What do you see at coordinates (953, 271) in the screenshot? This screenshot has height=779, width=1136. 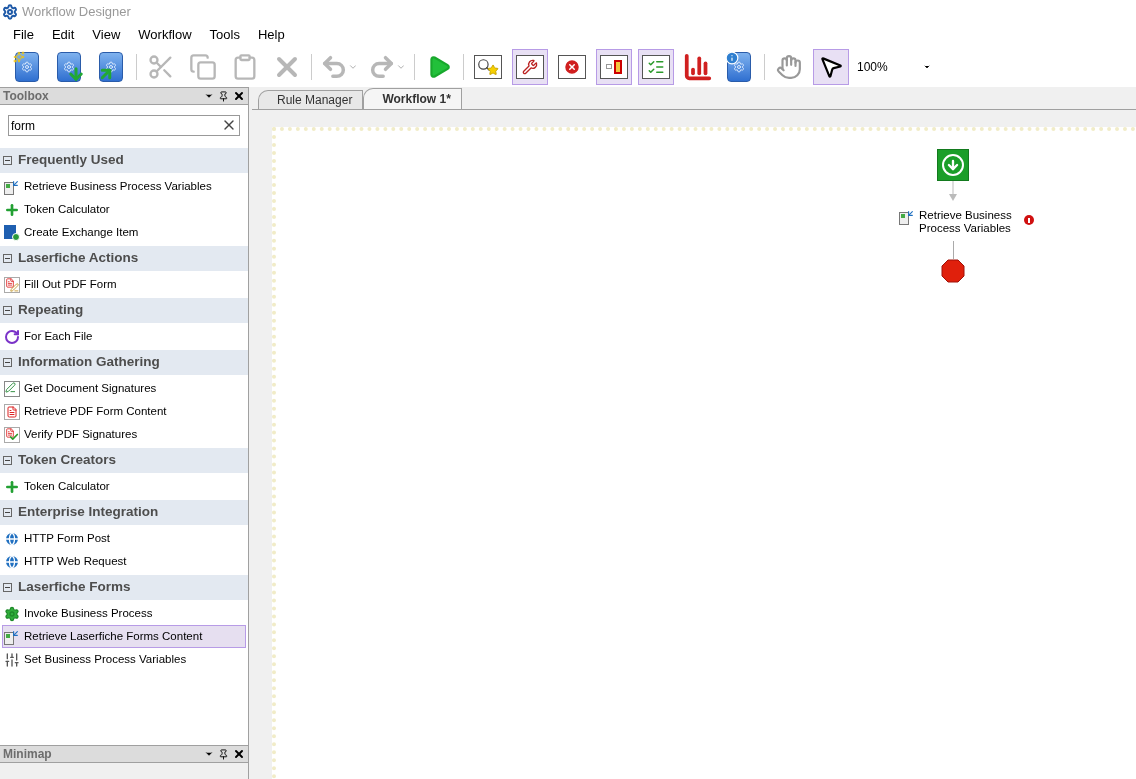 I see `stop-sign-icon` at bounding box center [953, 271].